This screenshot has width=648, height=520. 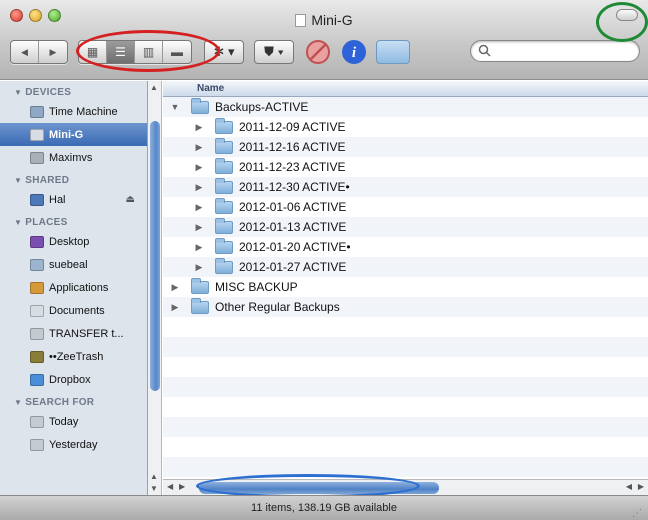 What do you see at coordinates (73, 157) in the screenshot?
I see `sidebar-item-maximvs: Maximvs` at bounding box center [73, 157].